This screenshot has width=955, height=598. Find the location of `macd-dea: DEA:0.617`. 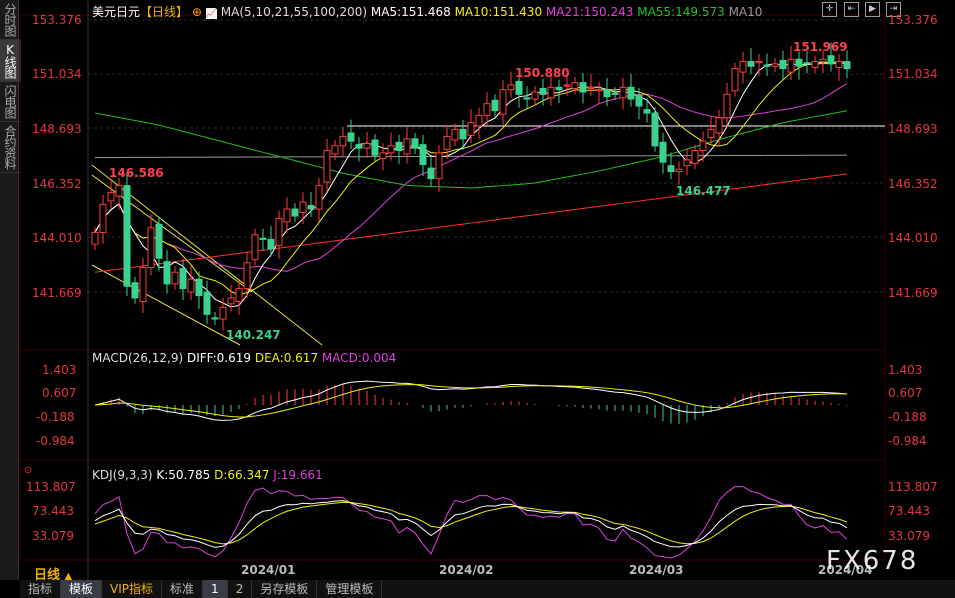

macd-dea: DEA:0.617 is located at coordinates (286, 358).